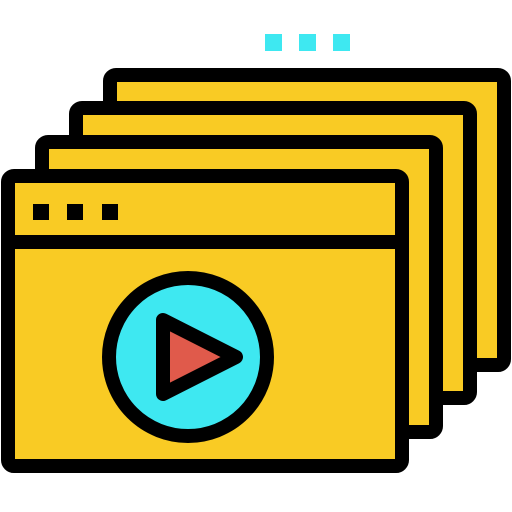  I want to click on decorative-dots, so click(307, 42).